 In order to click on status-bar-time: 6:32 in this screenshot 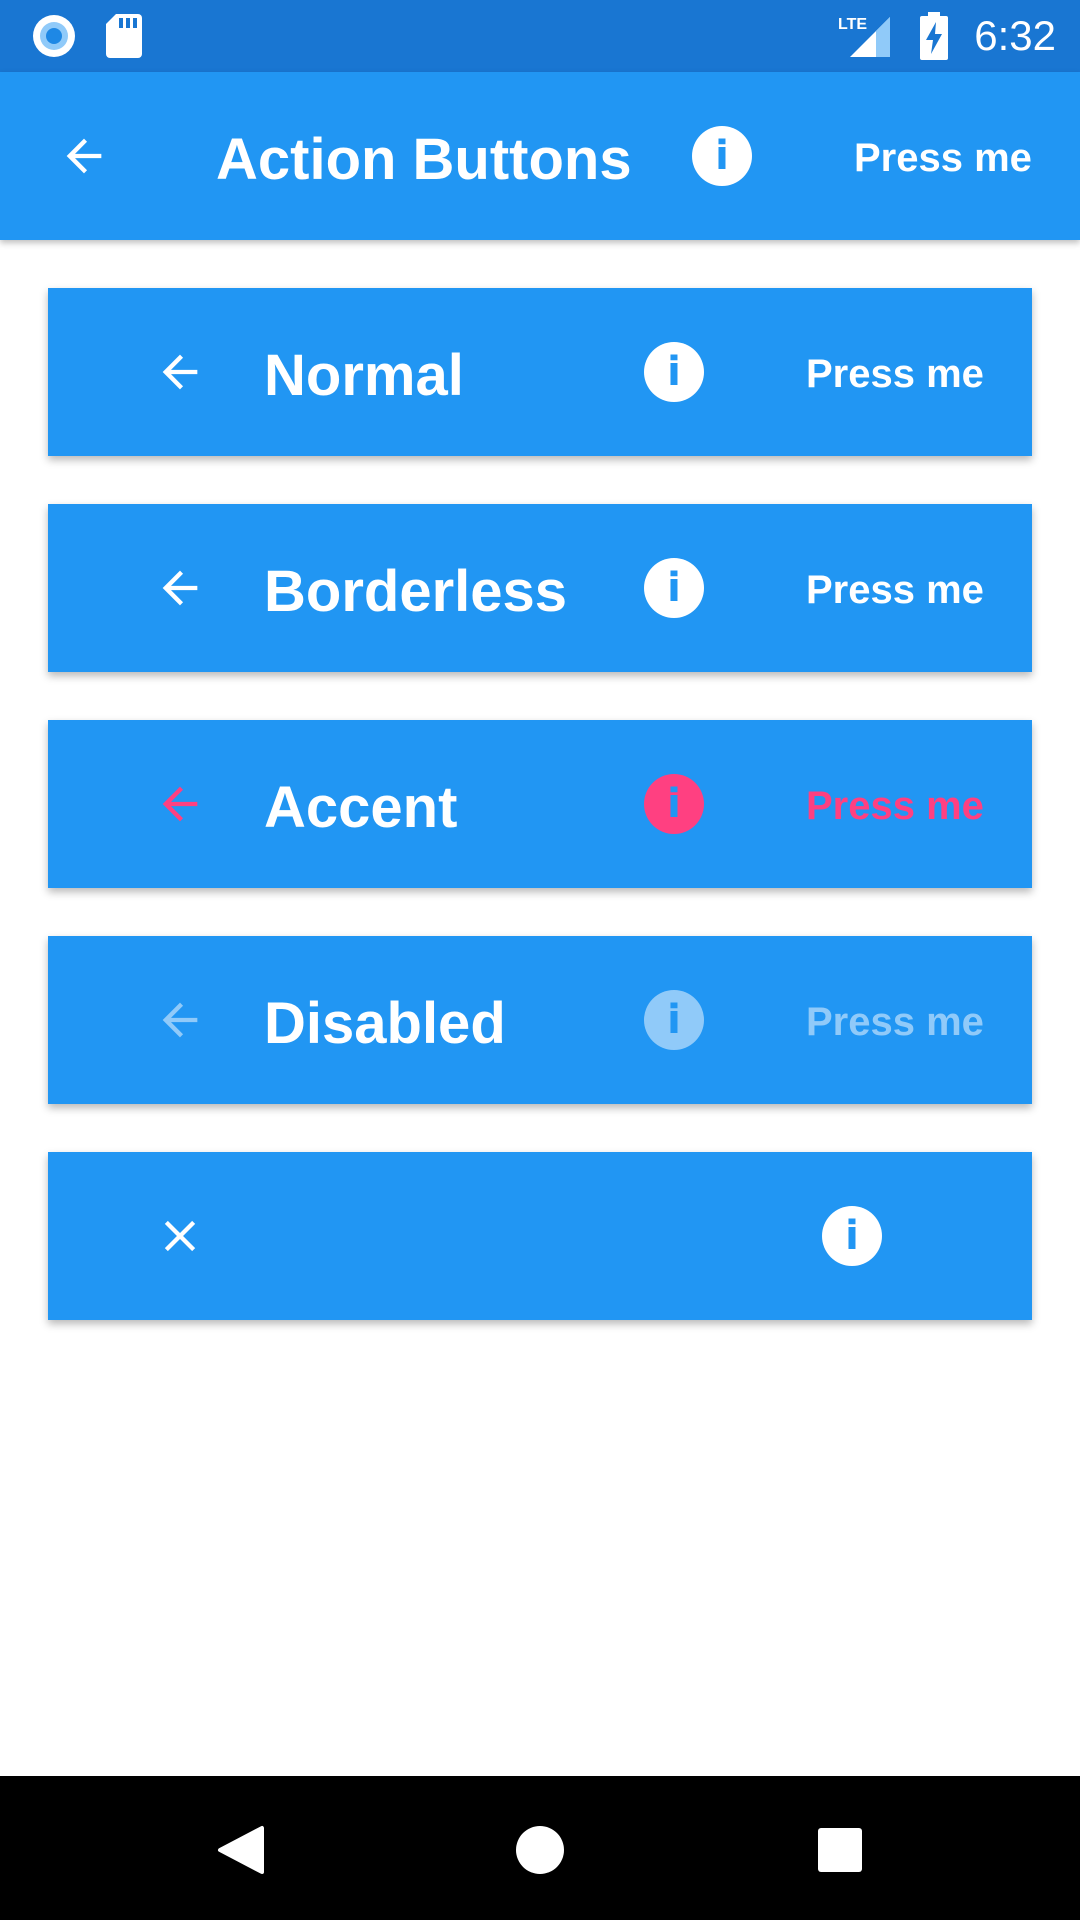, I will do `click(1015, 35)`.